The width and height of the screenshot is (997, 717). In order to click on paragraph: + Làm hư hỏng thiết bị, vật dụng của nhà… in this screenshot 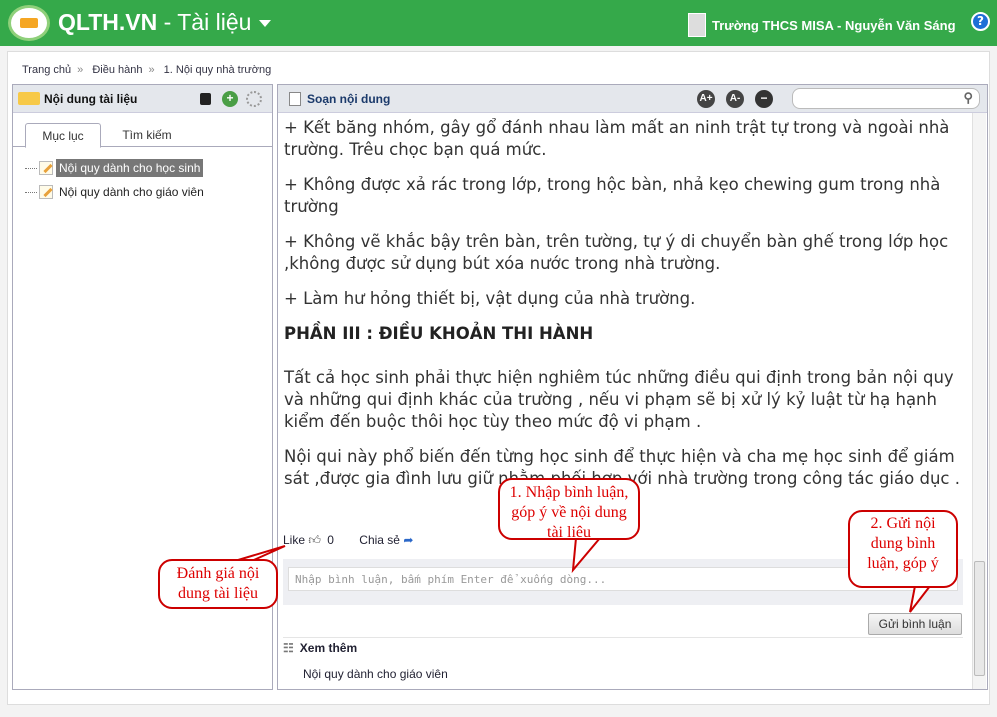, I will do `click(490, 298)`.